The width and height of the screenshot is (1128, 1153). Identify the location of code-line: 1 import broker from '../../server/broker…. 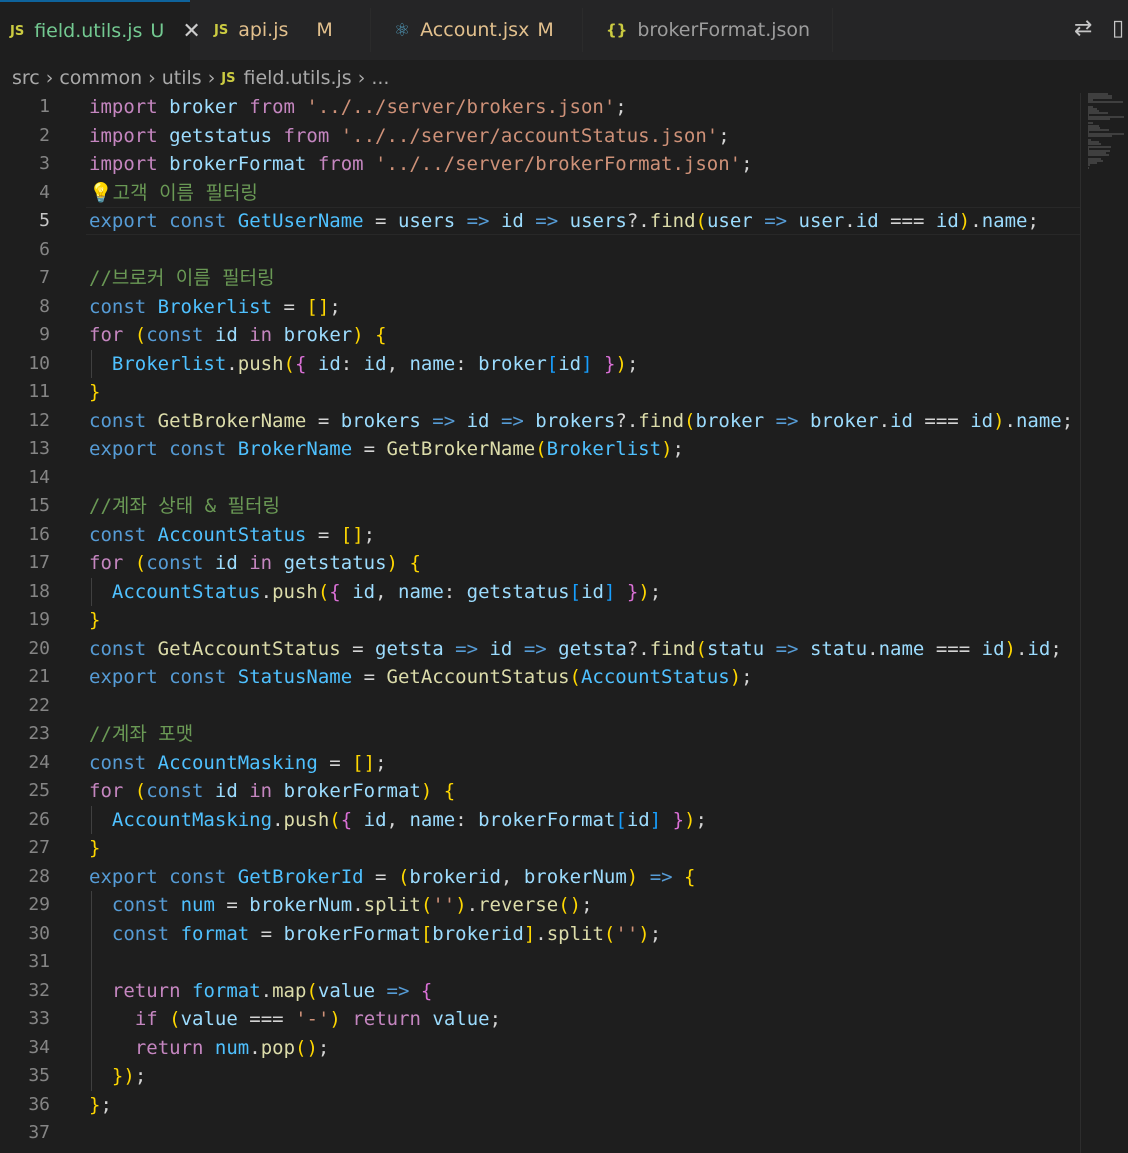
(541, 107).